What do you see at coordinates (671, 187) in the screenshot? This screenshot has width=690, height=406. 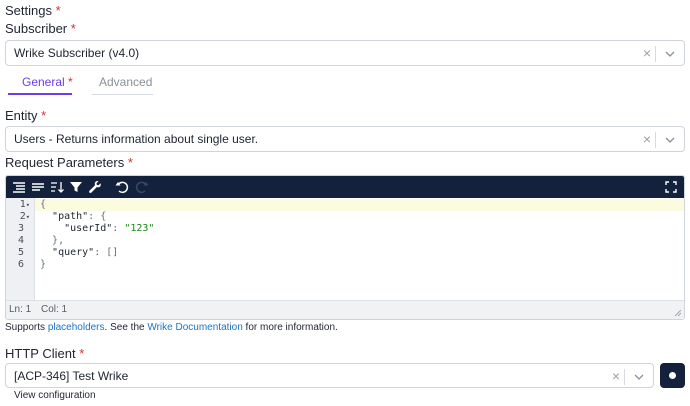 I see `fullscreen-icon` at bounding box center [671, 187].